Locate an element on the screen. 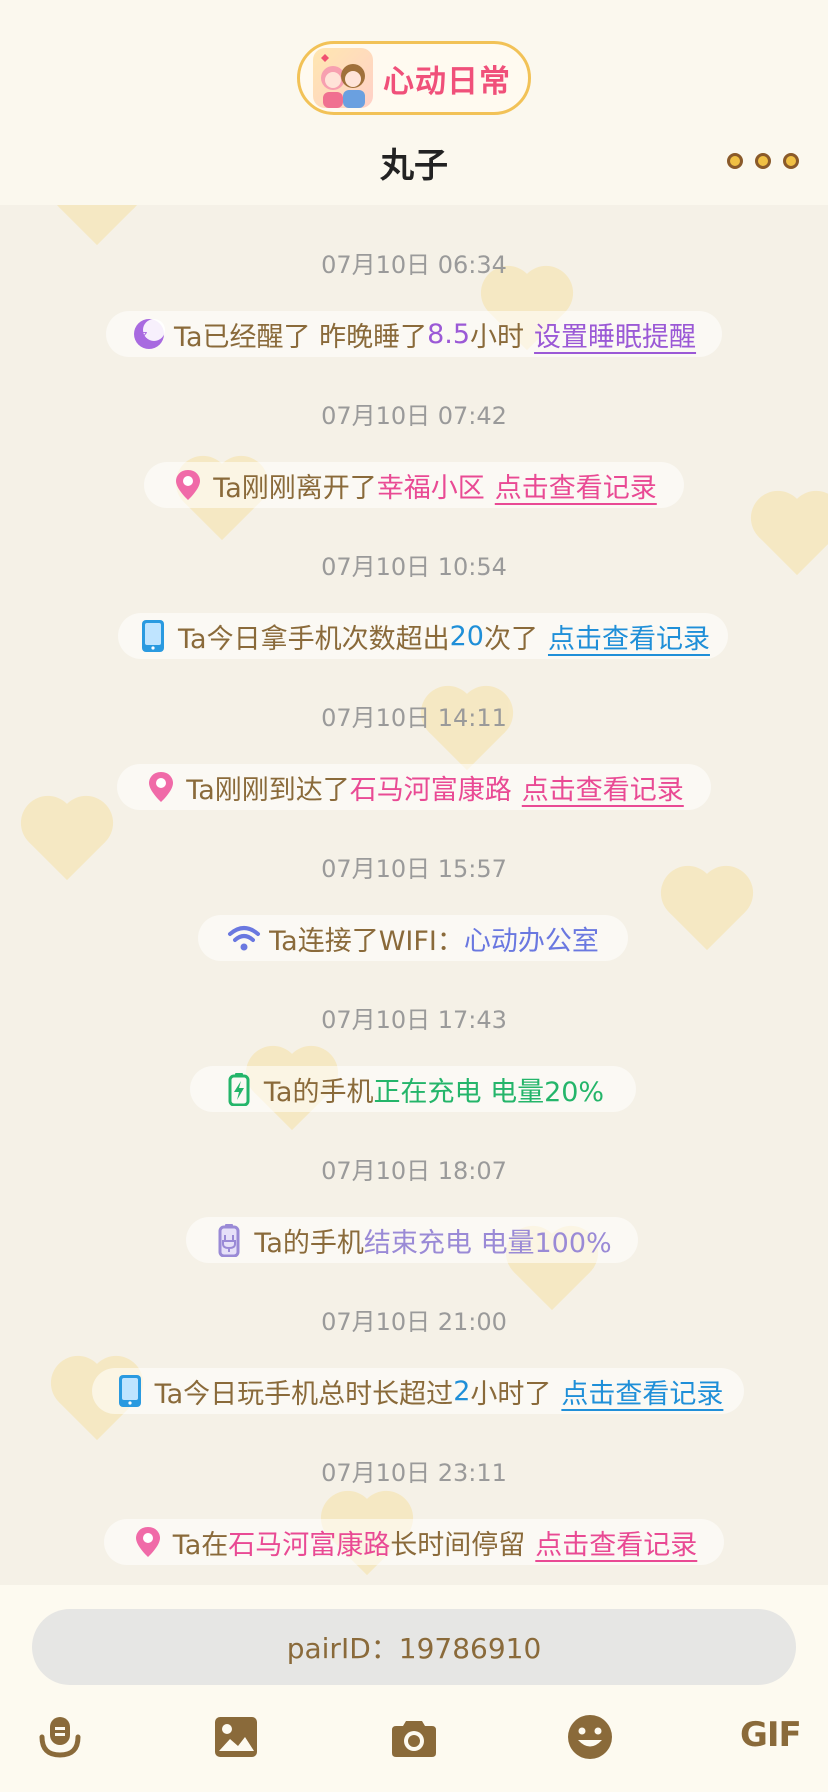  wifi-icon is located at coordinates (244, 938).